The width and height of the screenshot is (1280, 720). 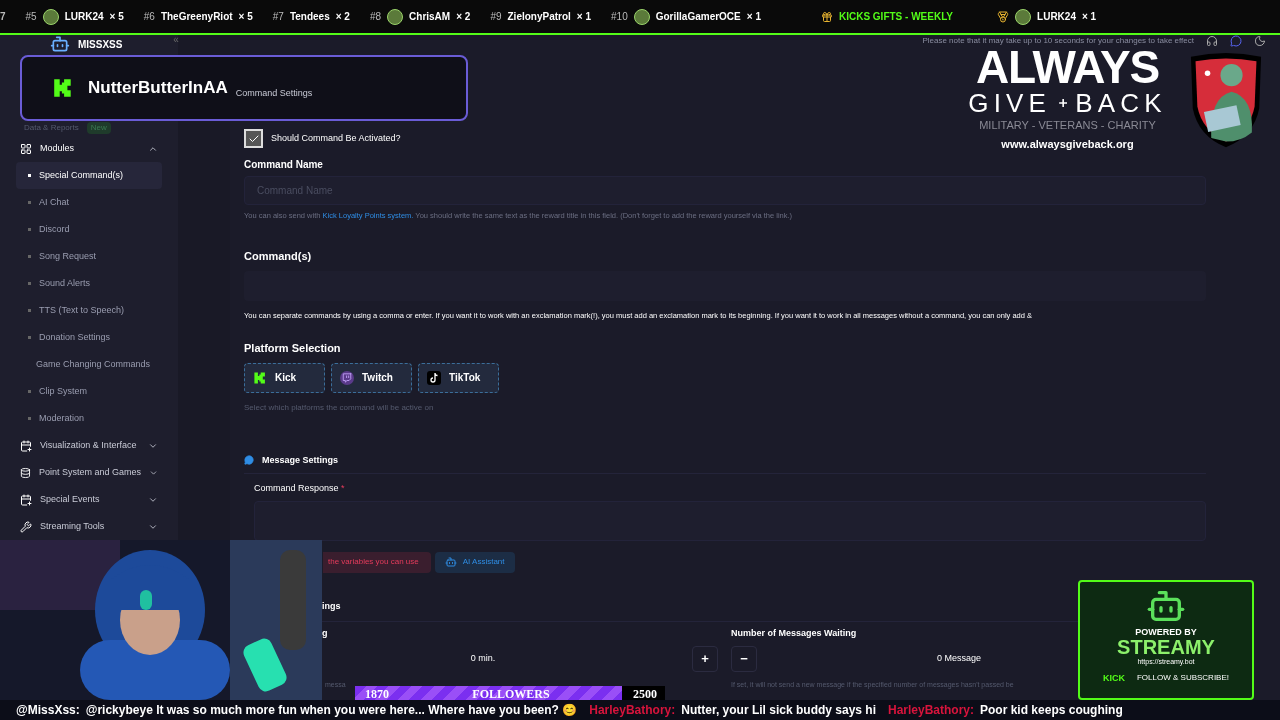 What do you see at coordinates (89, 418) in the screenshot?
I see `sidebar-subitem: Moderation` at bounding box center [89, 418].